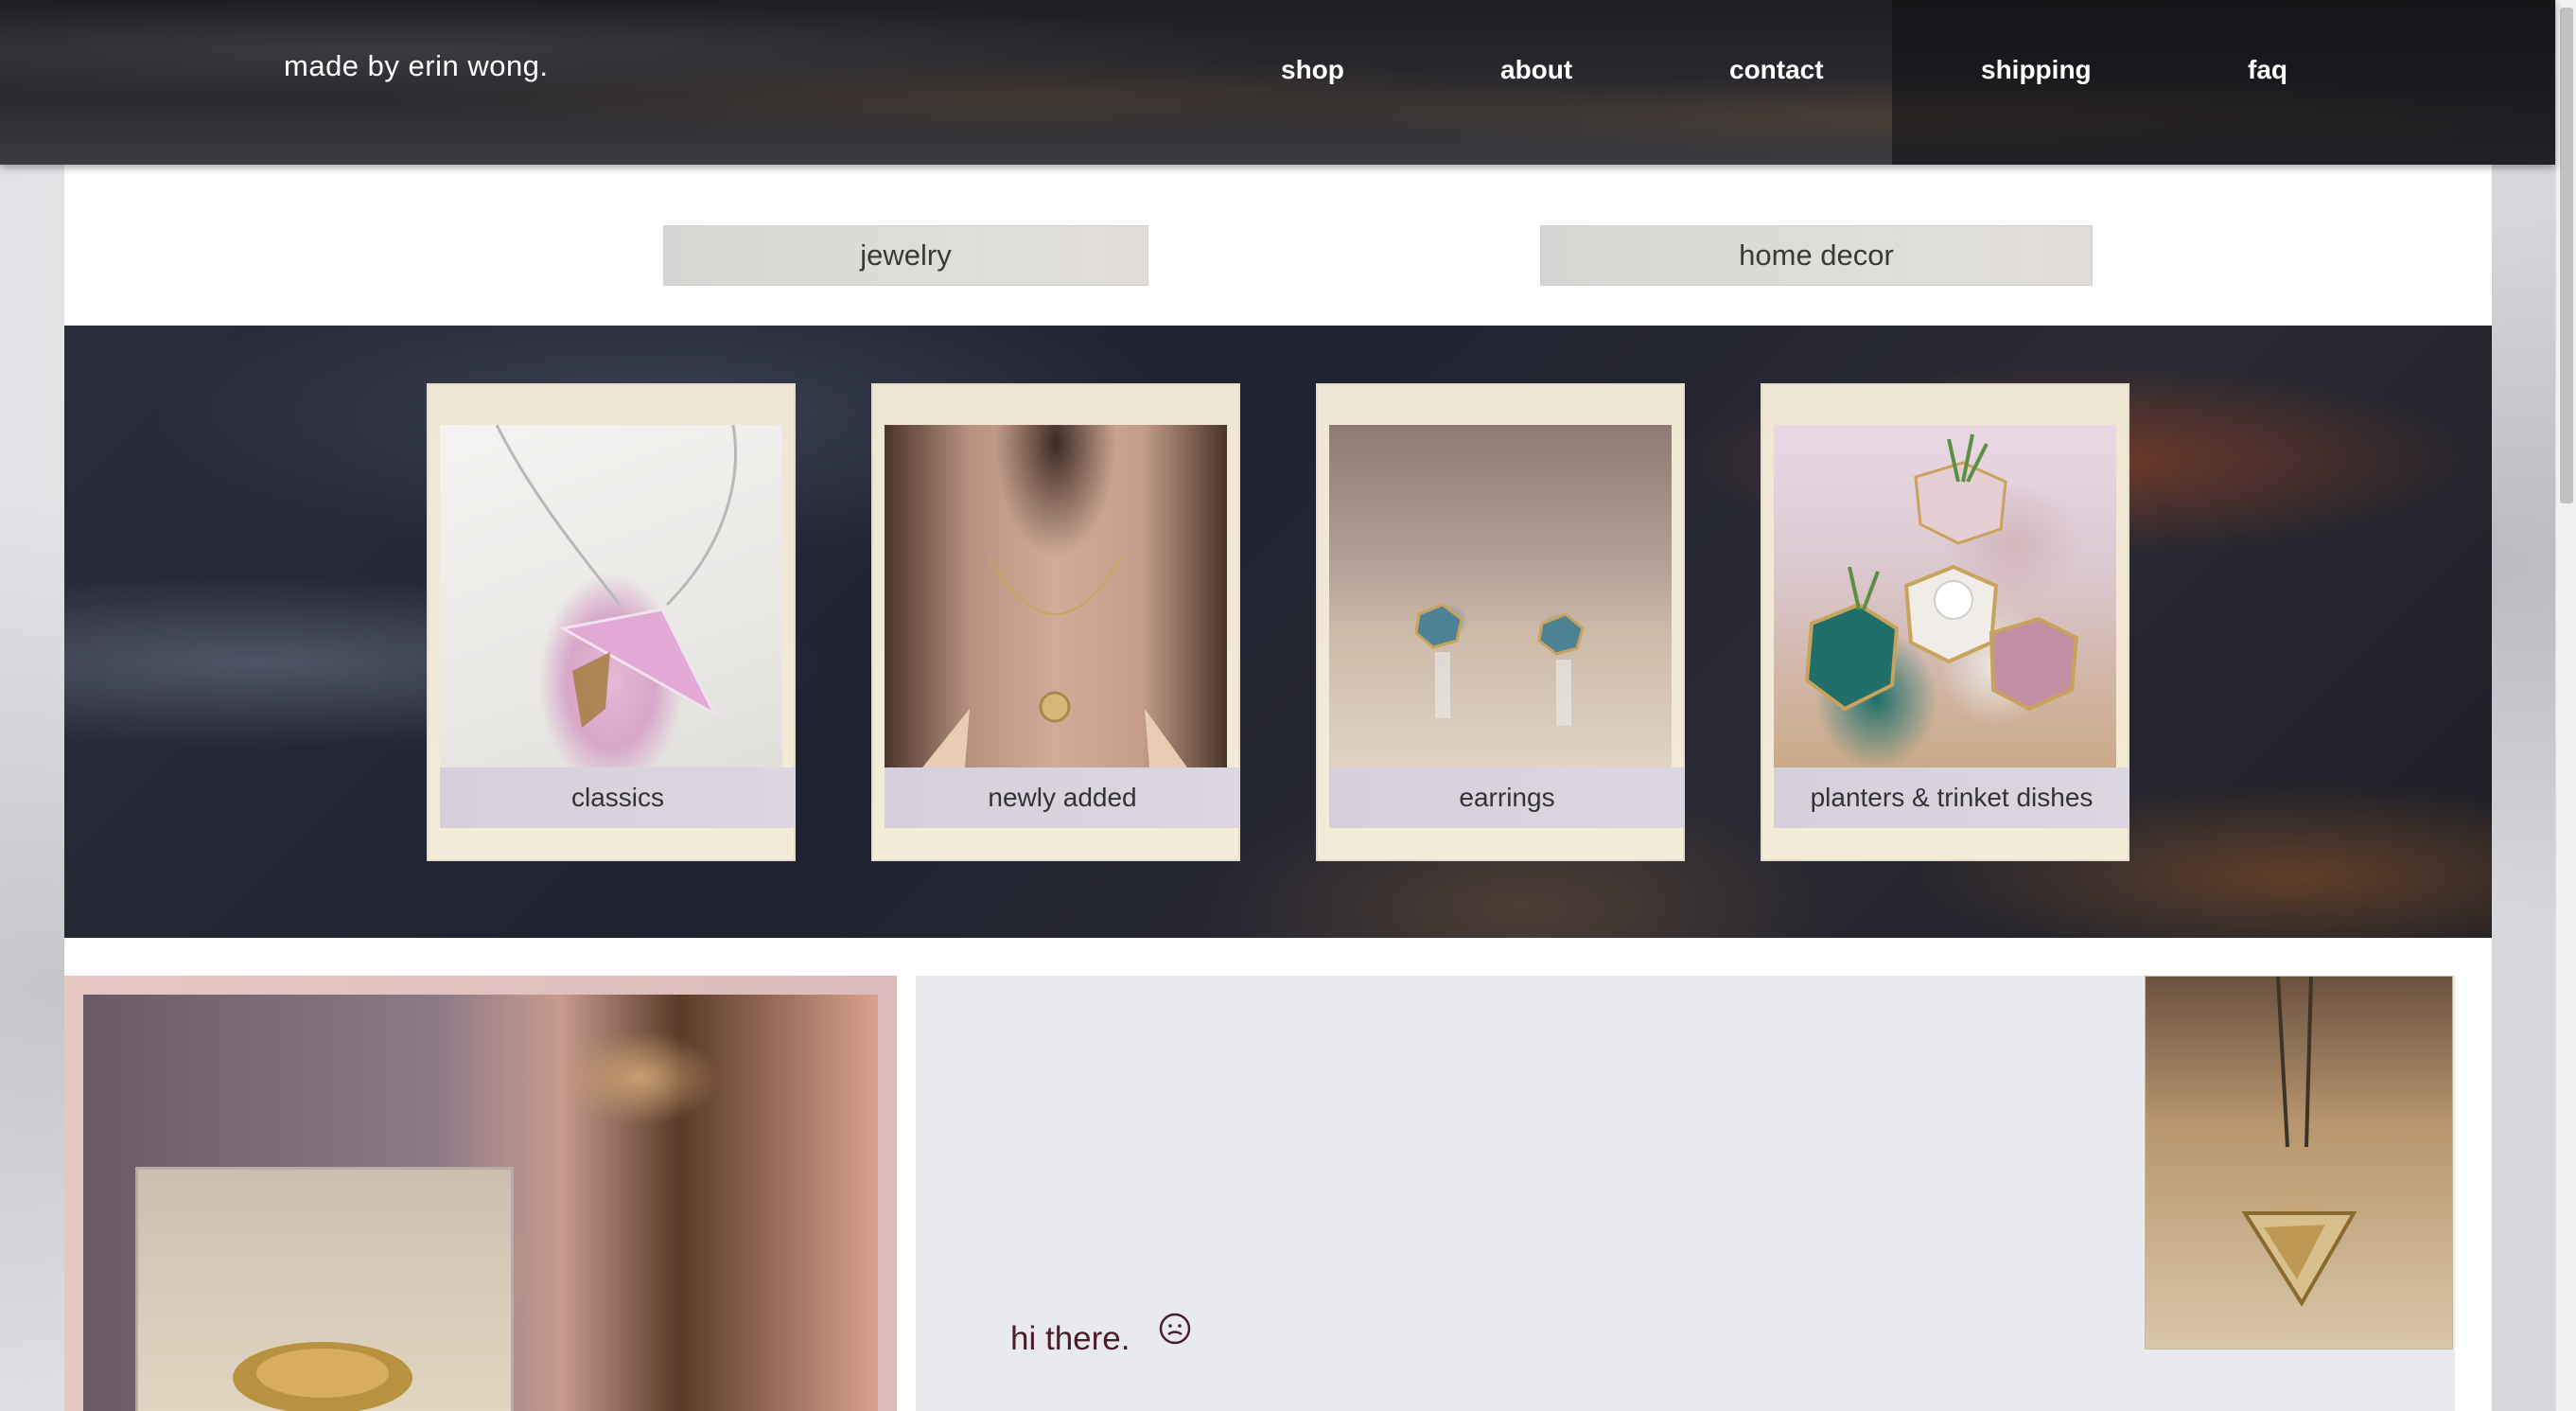 The image size is (2576, 1411). Describe the element at coordinates (2037, 70) in the screenshot. I see `nav-shipping: shipping` at that location.